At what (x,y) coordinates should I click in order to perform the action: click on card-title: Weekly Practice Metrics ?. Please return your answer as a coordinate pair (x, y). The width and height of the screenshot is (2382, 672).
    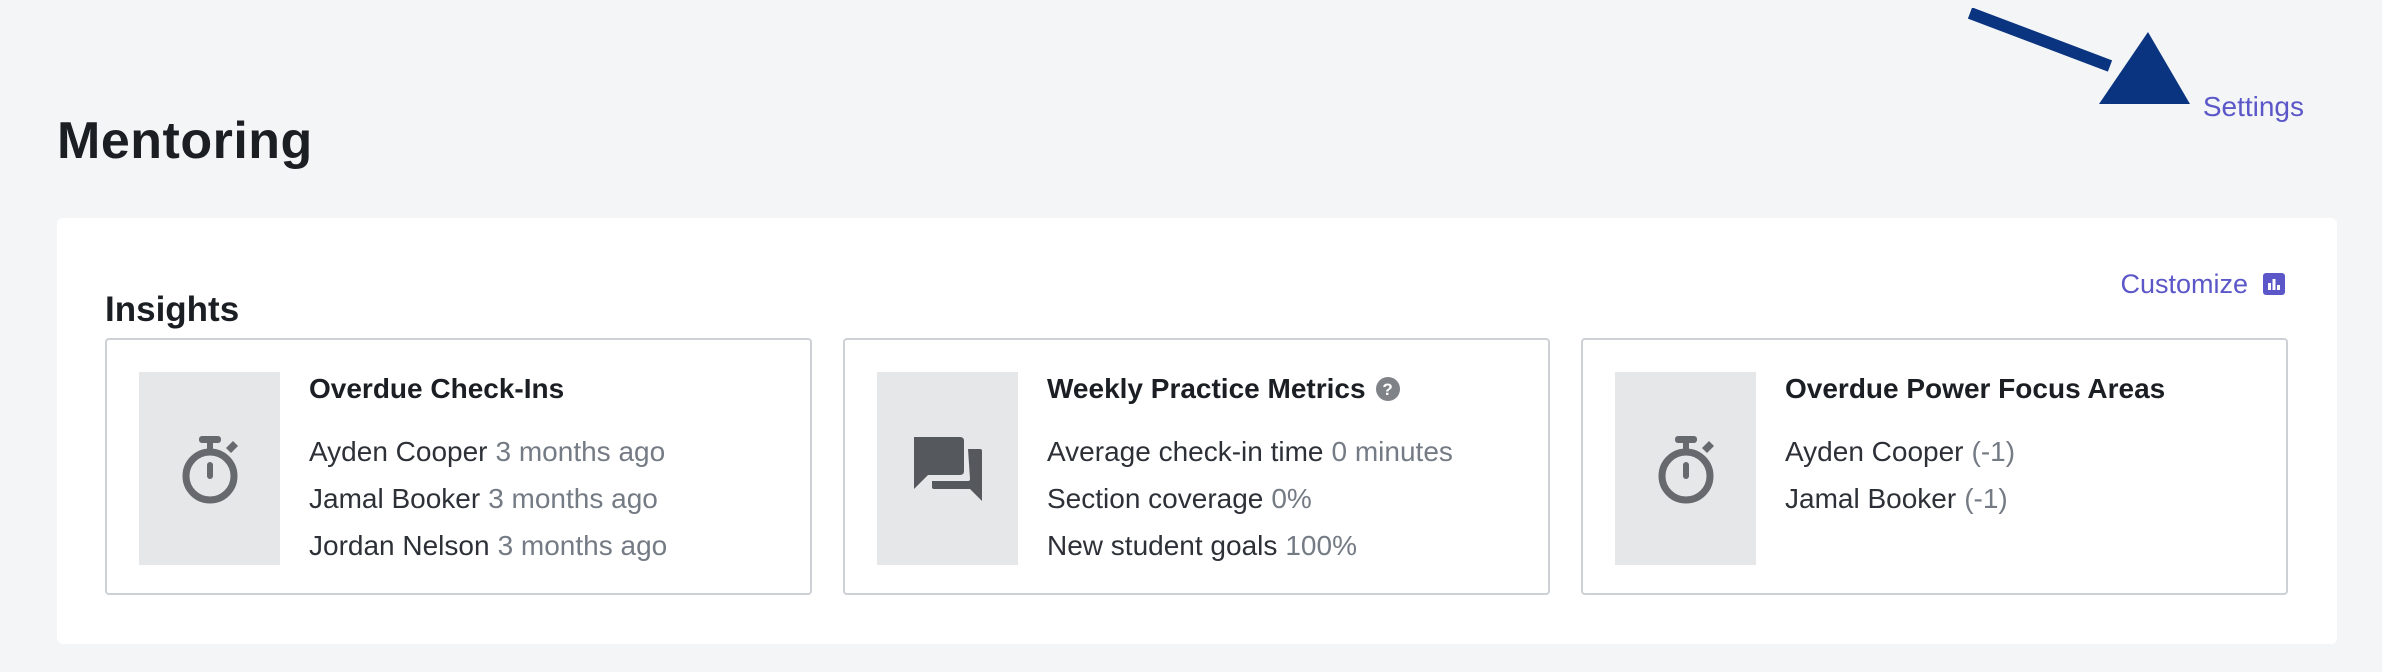
    Looking at the image, I should click on (1288, 389).